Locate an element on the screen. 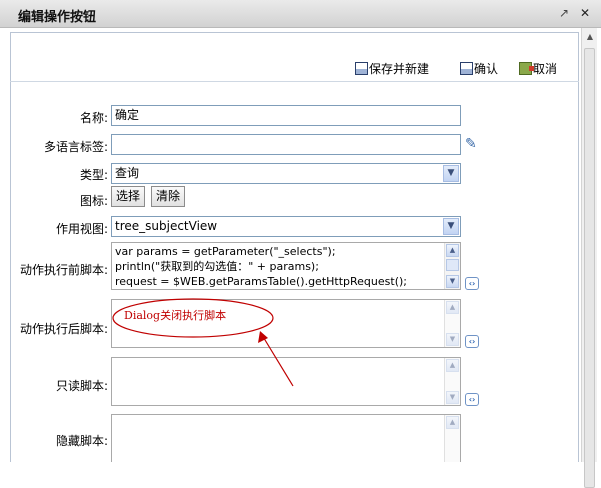 The height and width of the screenshot is (488, 601). cancel-button: 取消 is located at coordinates (538, 69).